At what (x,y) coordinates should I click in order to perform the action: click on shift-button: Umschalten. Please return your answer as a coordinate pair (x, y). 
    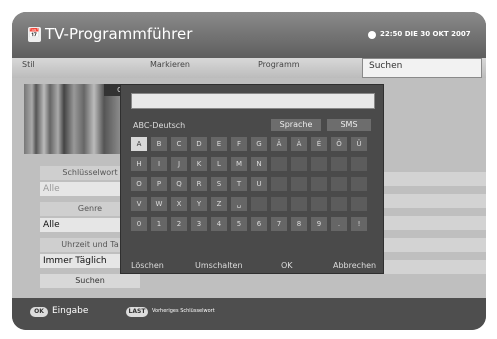
    Looking at the image, I should click on (219, 265).